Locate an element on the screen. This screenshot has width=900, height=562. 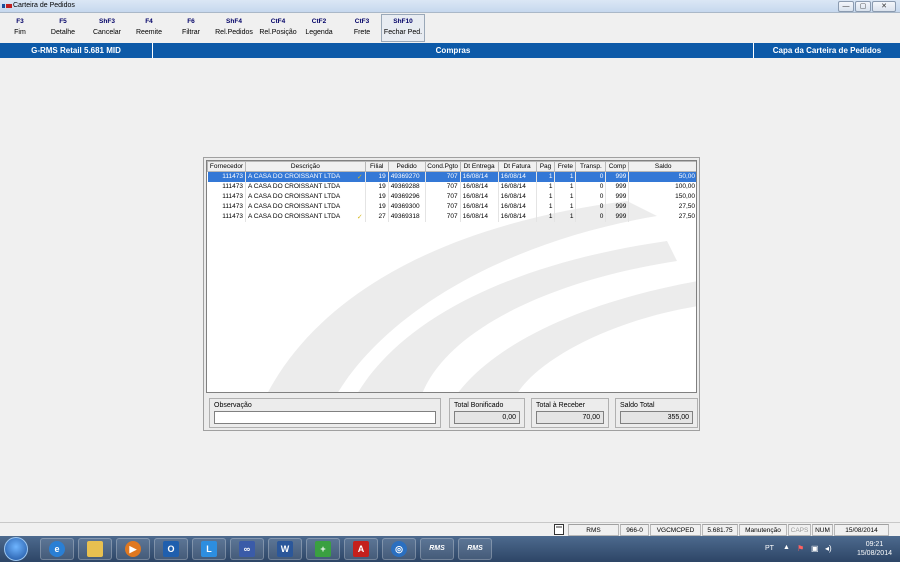
column-header: Fornecedor is located at coordinates (226, 166).